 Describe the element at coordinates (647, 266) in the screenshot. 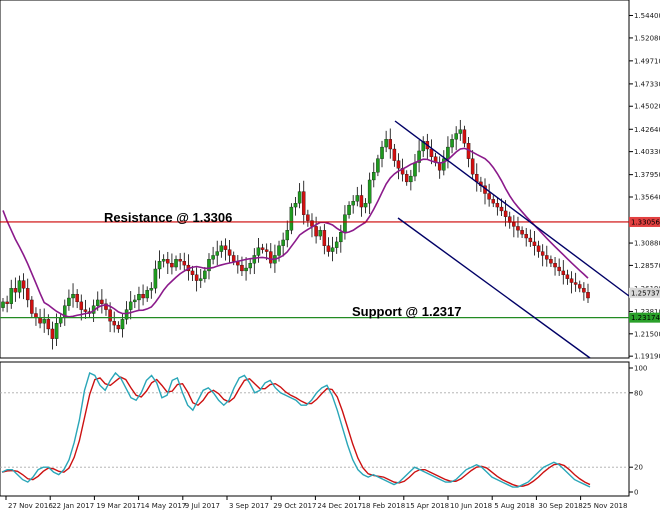

I see `price-tick-label: 1.28570` at that location.